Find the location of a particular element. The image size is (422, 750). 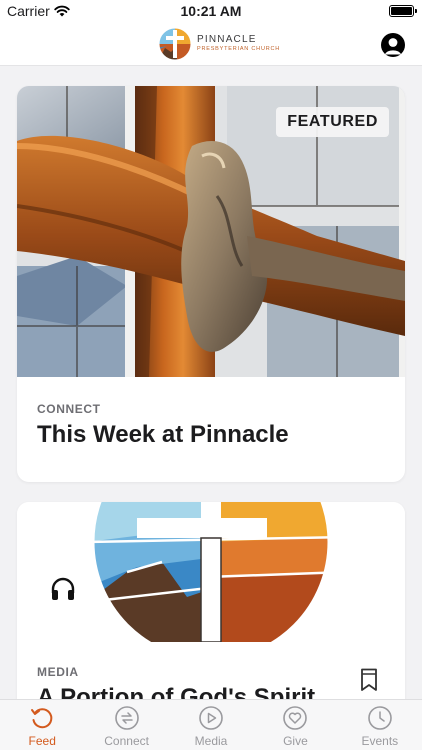

logo-subtitle: PRESBYTERIAN CHURCH is located at coordinates (239, 49).